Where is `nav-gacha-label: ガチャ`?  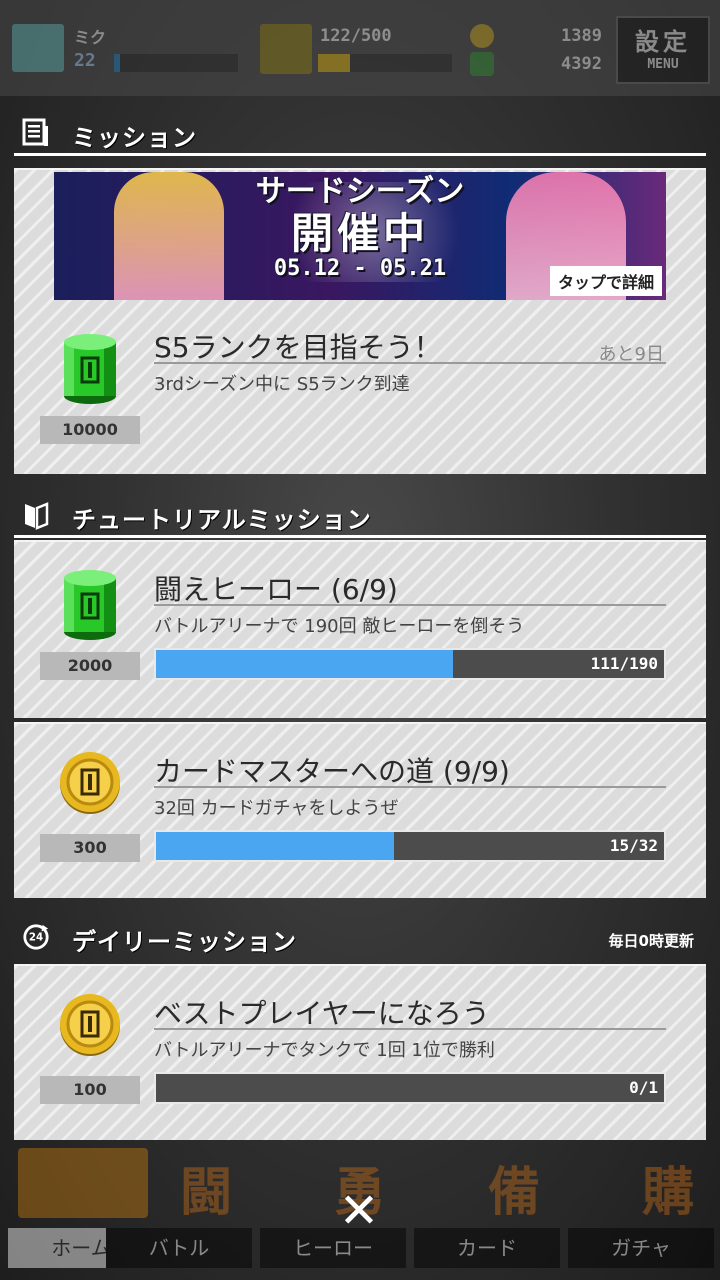
nav-gacha-label: ガチャ is located at coordinates (641, 1248).